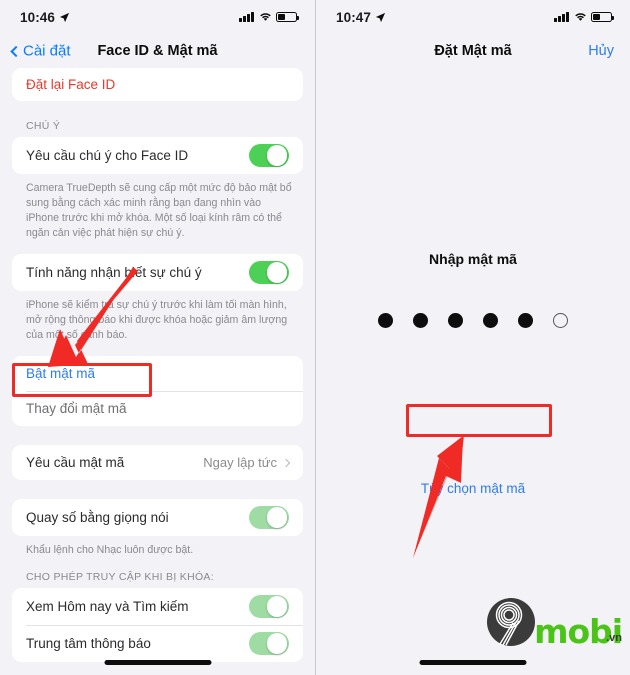  I want to click on allow-access-label-today: Xem Hôm nay và Tìm kiếm, so click(107, 606).